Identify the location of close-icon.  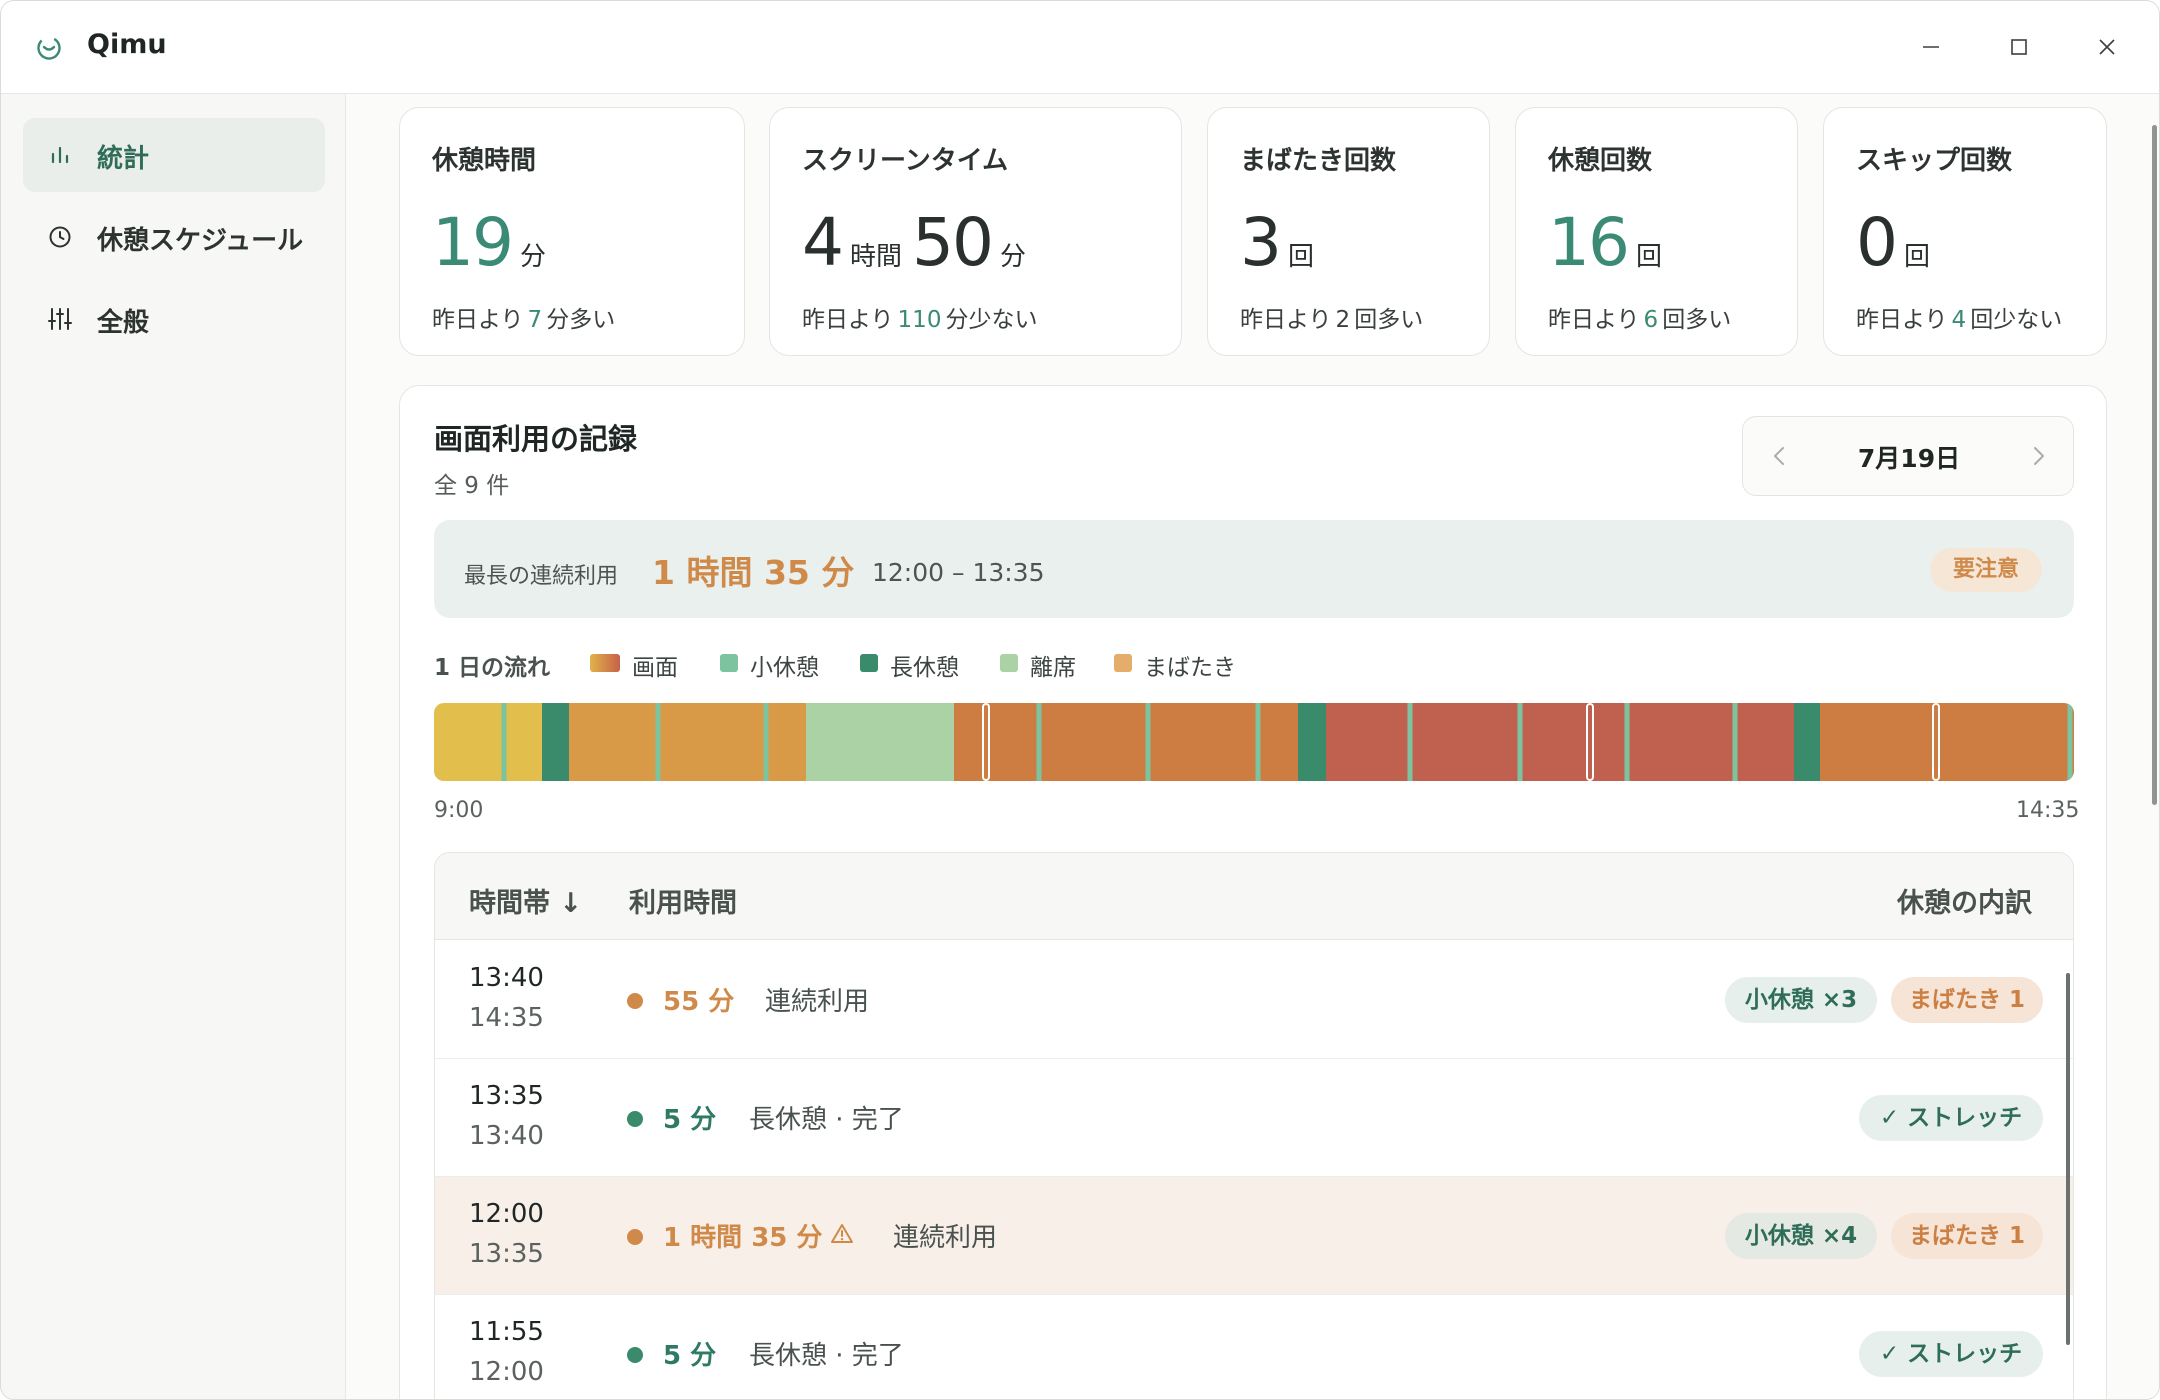
(2107, 47).